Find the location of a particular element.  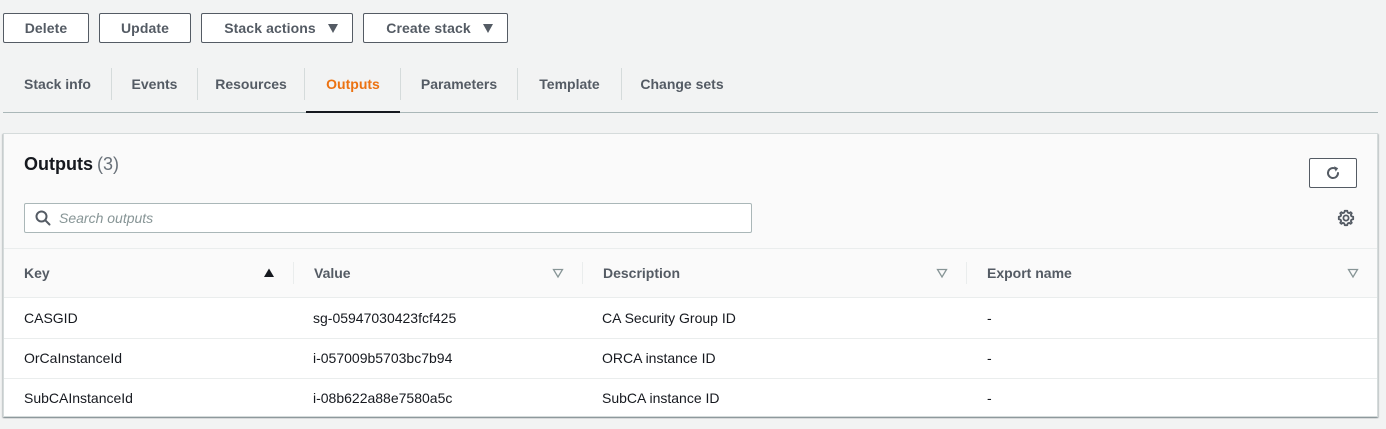

update-button-label: Update is located at coordinates (145, 28).